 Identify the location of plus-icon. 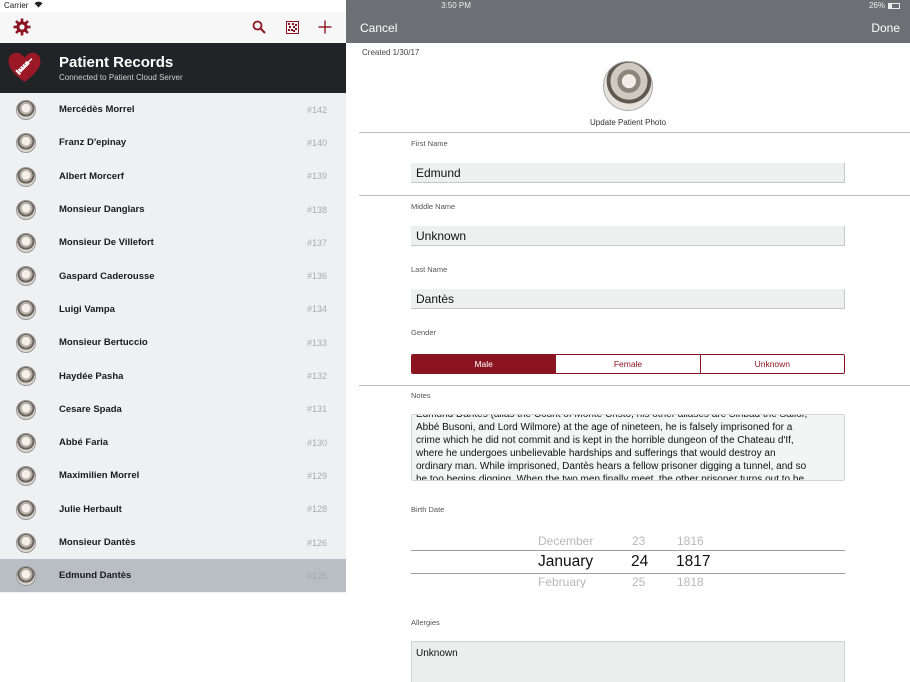
(325, 27).